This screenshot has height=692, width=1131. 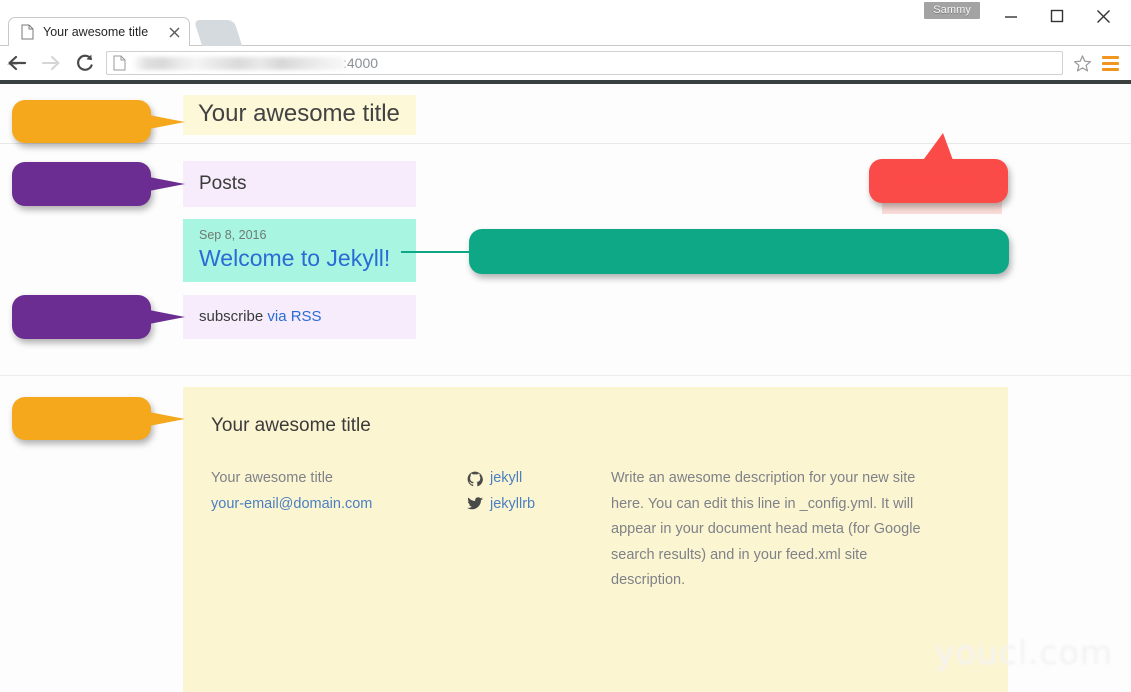 I want to click on subscribe-label: subscribe, so click(x=233, y=316).